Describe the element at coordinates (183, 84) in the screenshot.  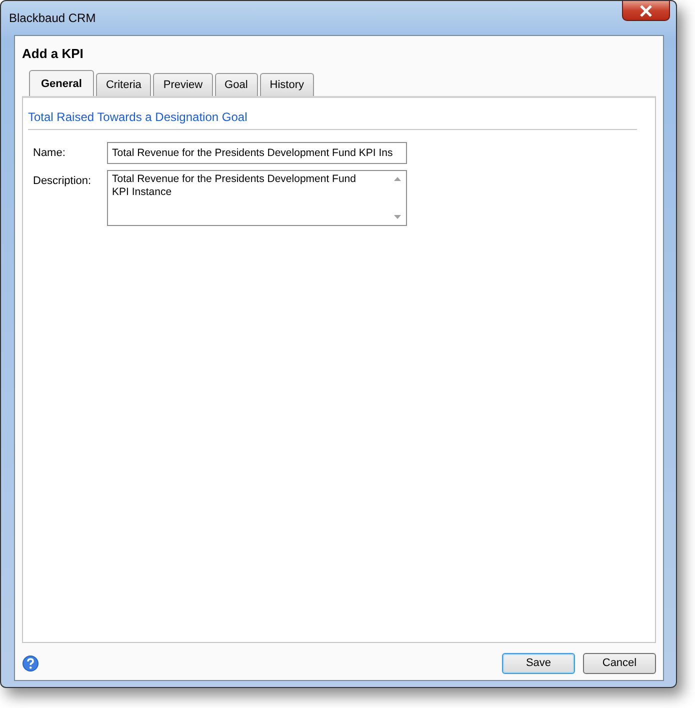
I see `tab: Preview` at that location.